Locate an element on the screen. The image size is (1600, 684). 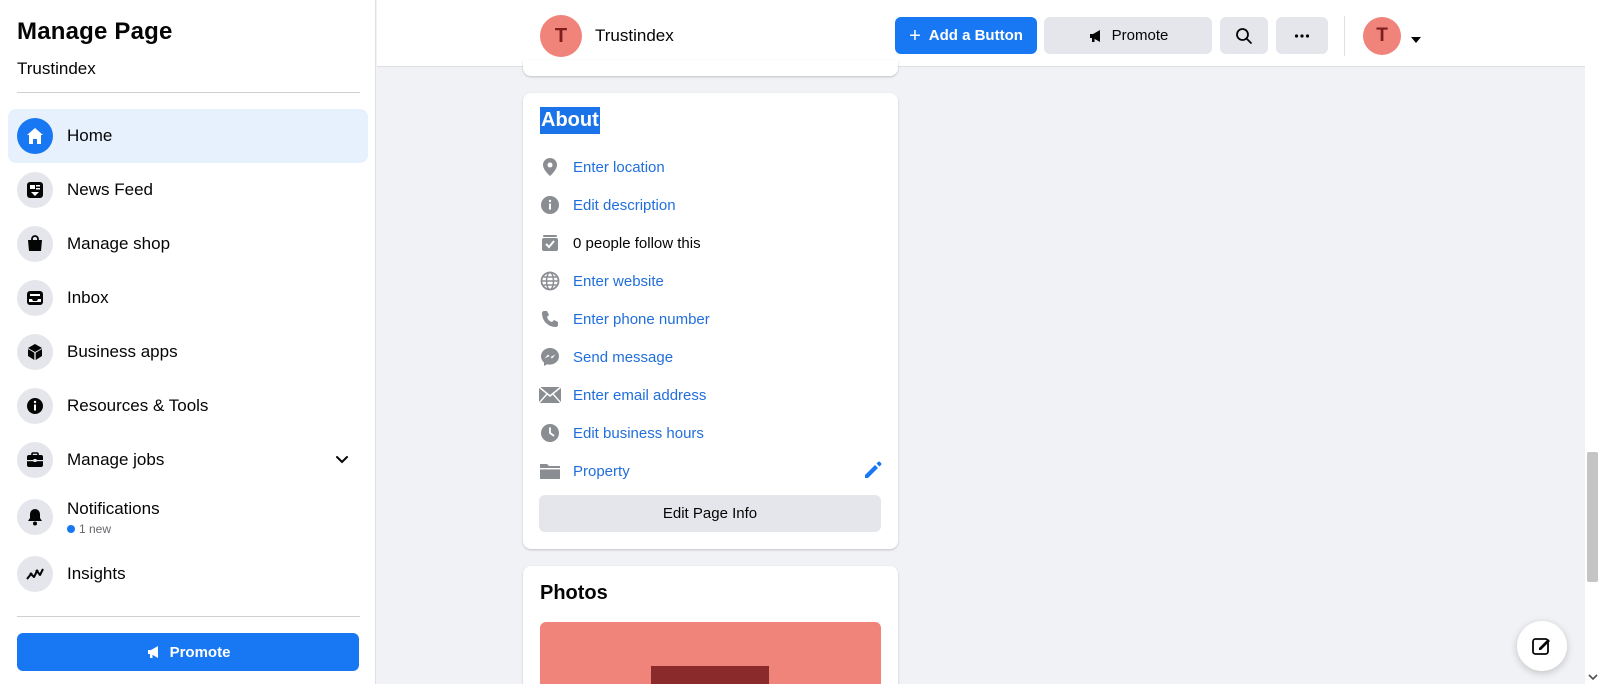
about-row-text: Property is located at coordinates (601, 471).